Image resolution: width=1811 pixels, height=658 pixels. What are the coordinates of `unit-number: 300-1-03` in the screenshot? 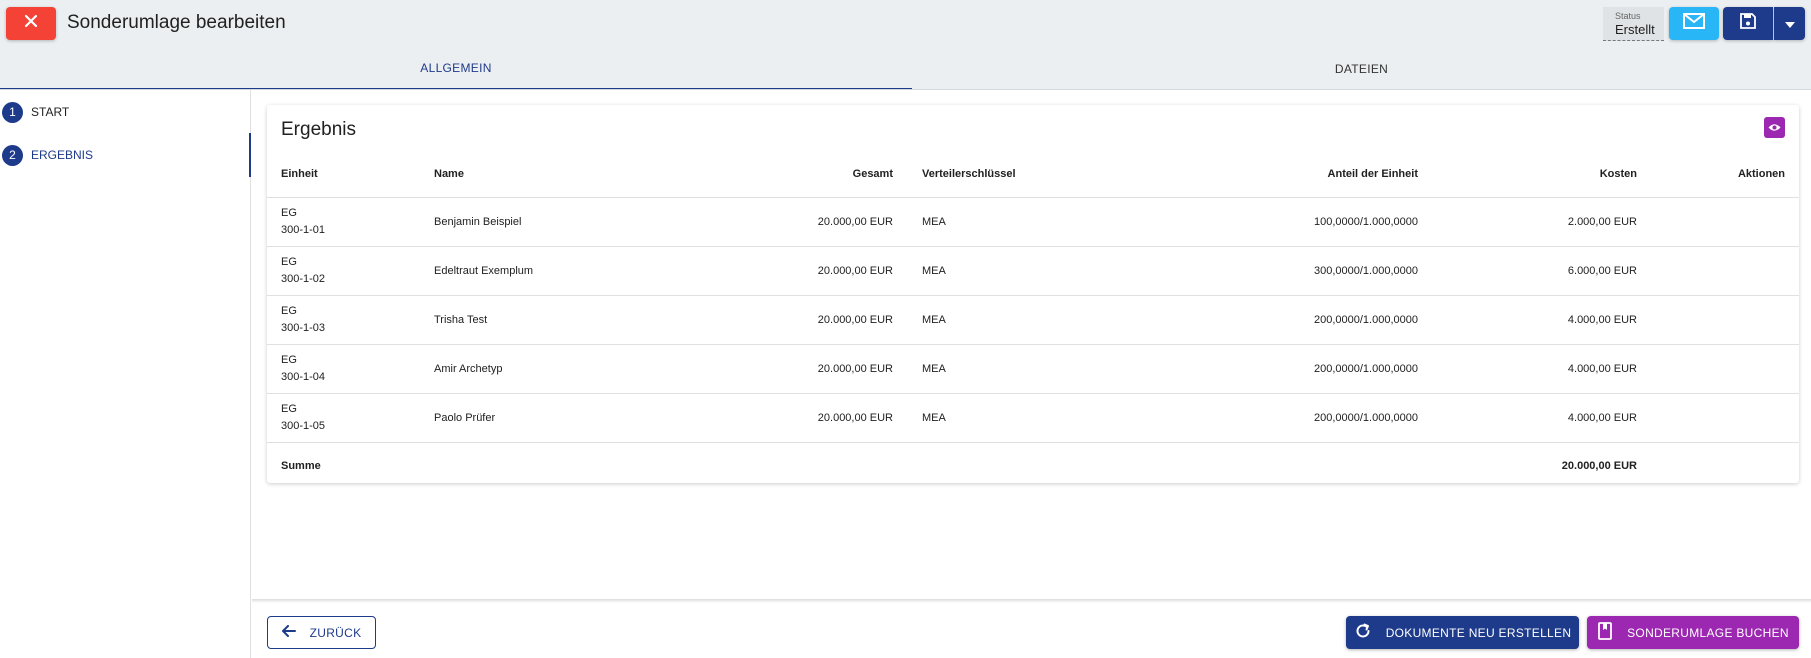 It's located at (303, 328).